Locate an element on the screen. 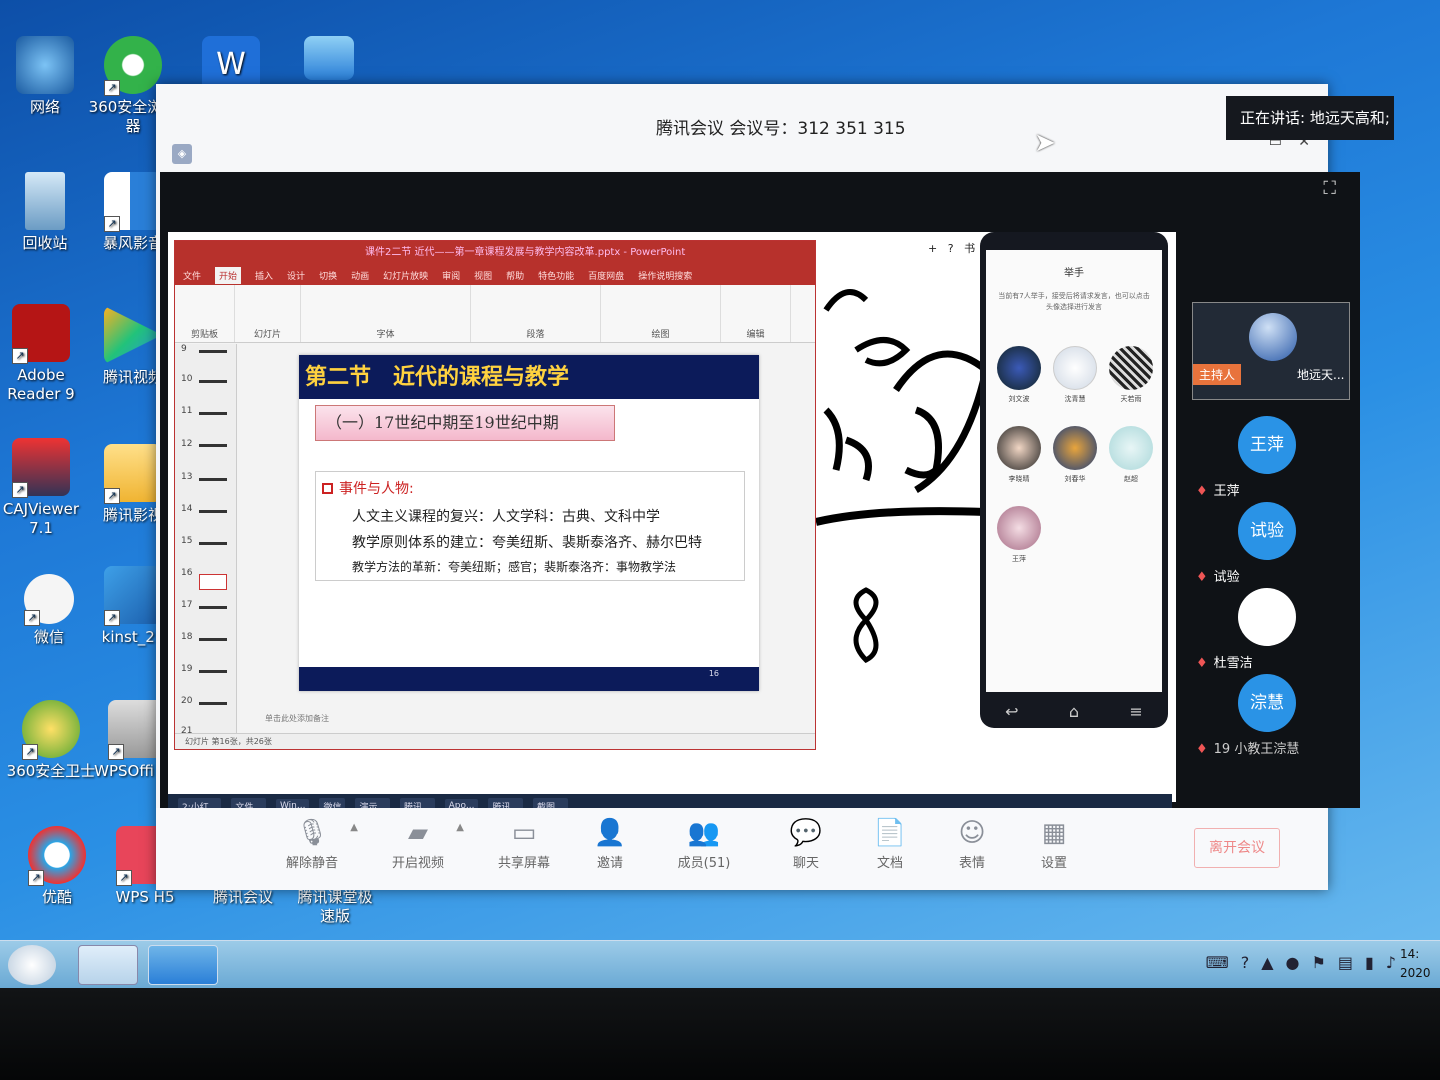 The image size is (1440, 1080). hand-raise-person: 刘文波 is located at coordinates (1019, 375).